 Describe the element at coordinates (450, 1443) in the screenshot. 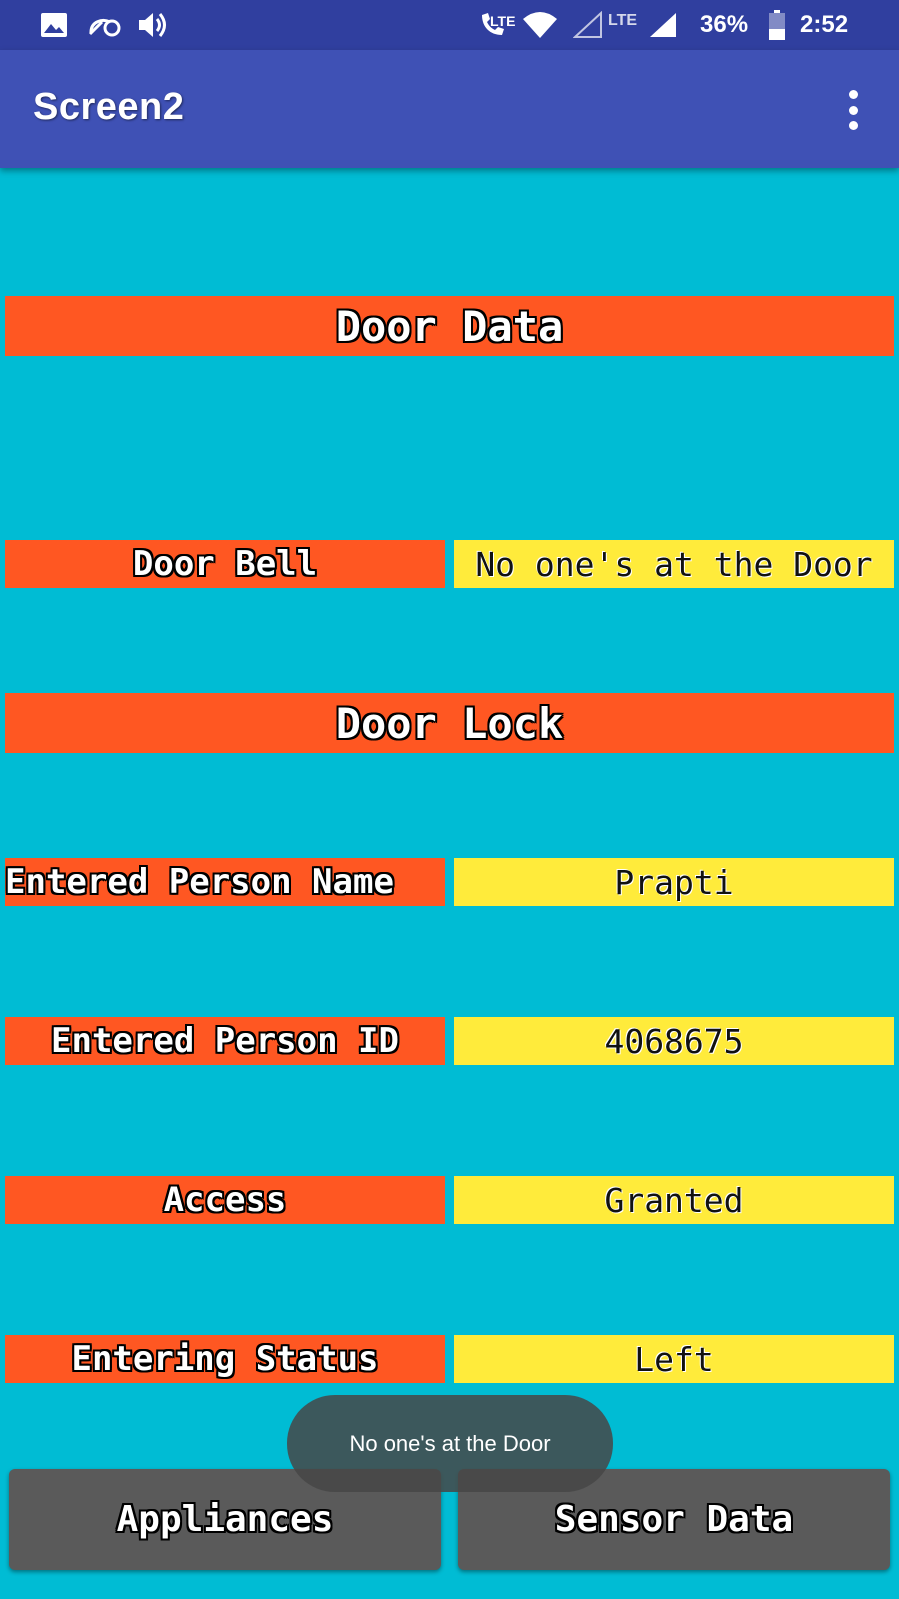

I see `toast-message: No one's at the Door` at that location.